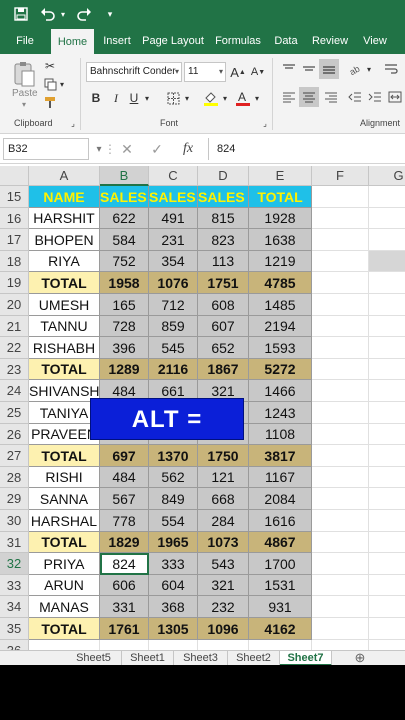 This screenshot has width=405, height=720. Describe the element at coordinates (173, 261) in the screenshot. I see `cell-sales-2: 354` at that location.